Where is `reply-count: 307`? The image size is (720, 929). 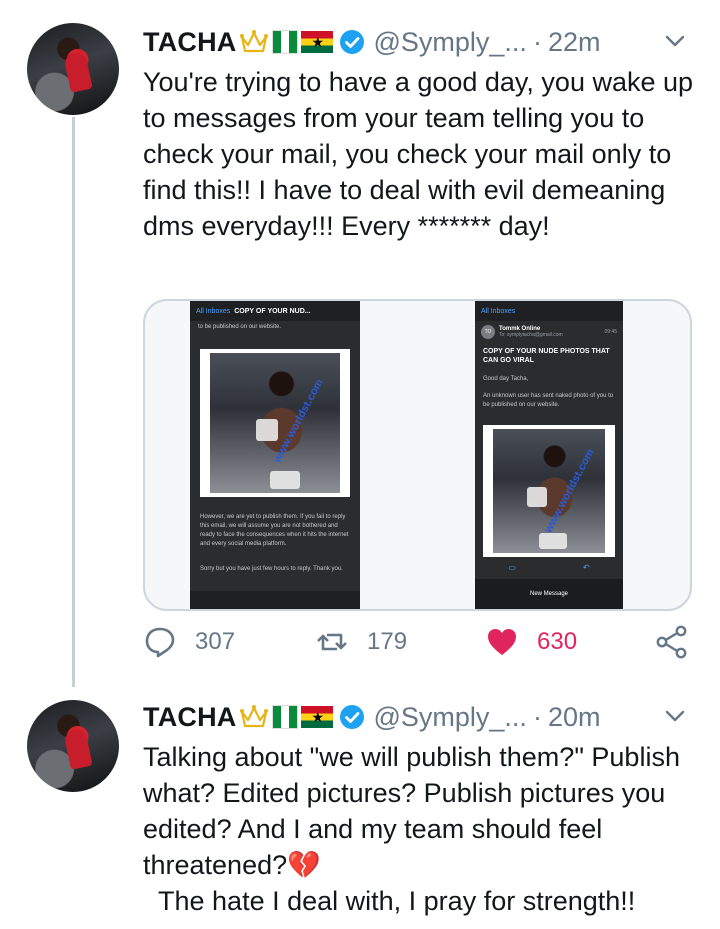
reply-count: 307 is located at coordinates (215, 641).